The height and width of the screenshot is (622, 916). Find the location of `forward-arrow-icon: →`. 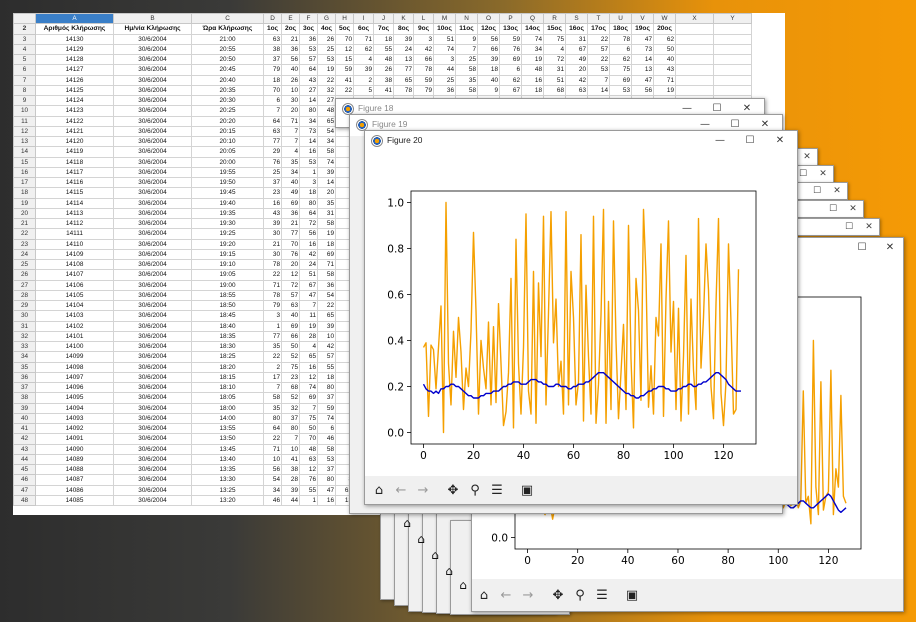

forward-arrow-icon: → is located at coordinates (423, 491).